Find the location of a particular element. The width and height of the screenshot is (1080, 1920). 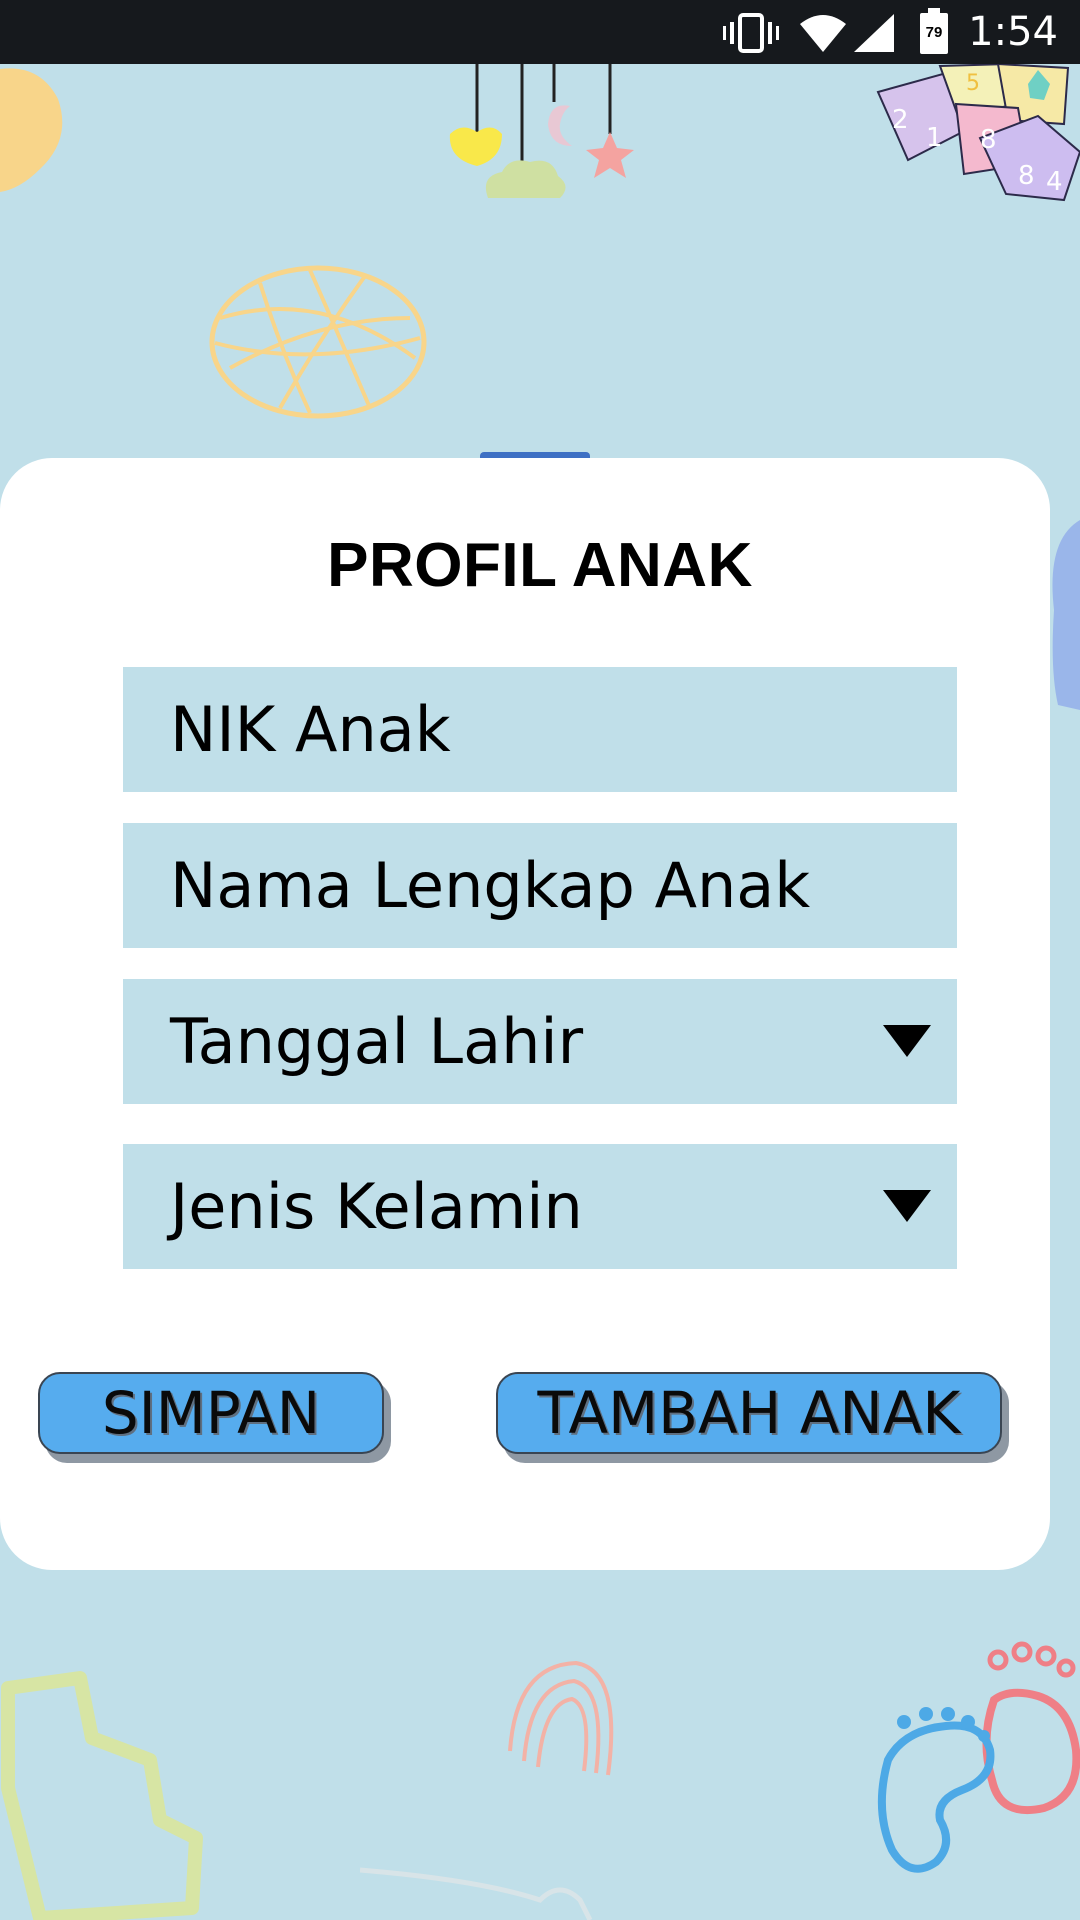

full-name-input-placeholder: Nama Lengkap Anak is located at coordinates (490, 885).